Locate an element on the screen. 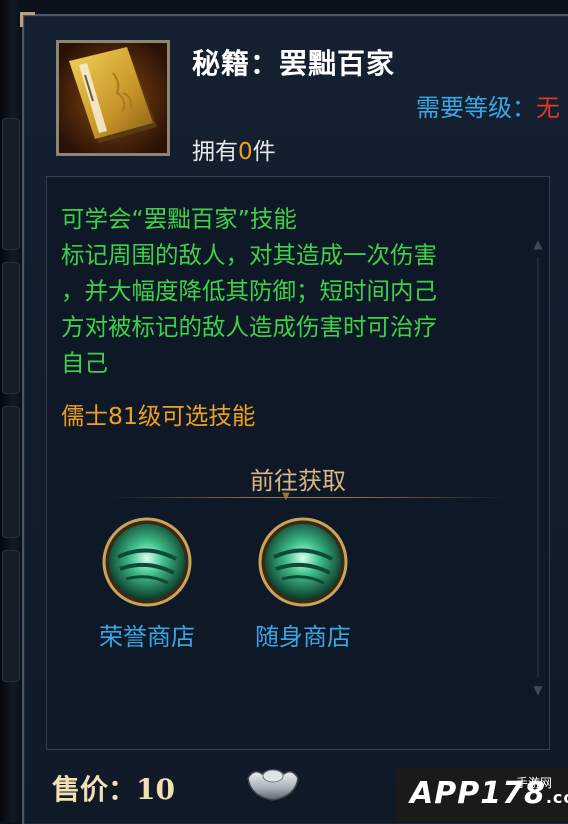  game-background-strip is located at coordinates (11, 411).